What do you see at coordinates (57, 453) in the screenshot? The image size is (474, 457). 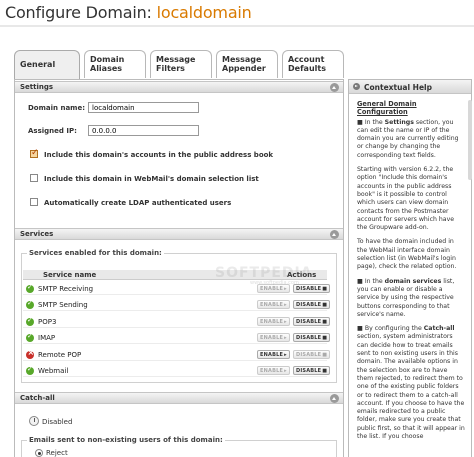 I see `reject-radio-label: Reject` at bounding box center [57, 453].